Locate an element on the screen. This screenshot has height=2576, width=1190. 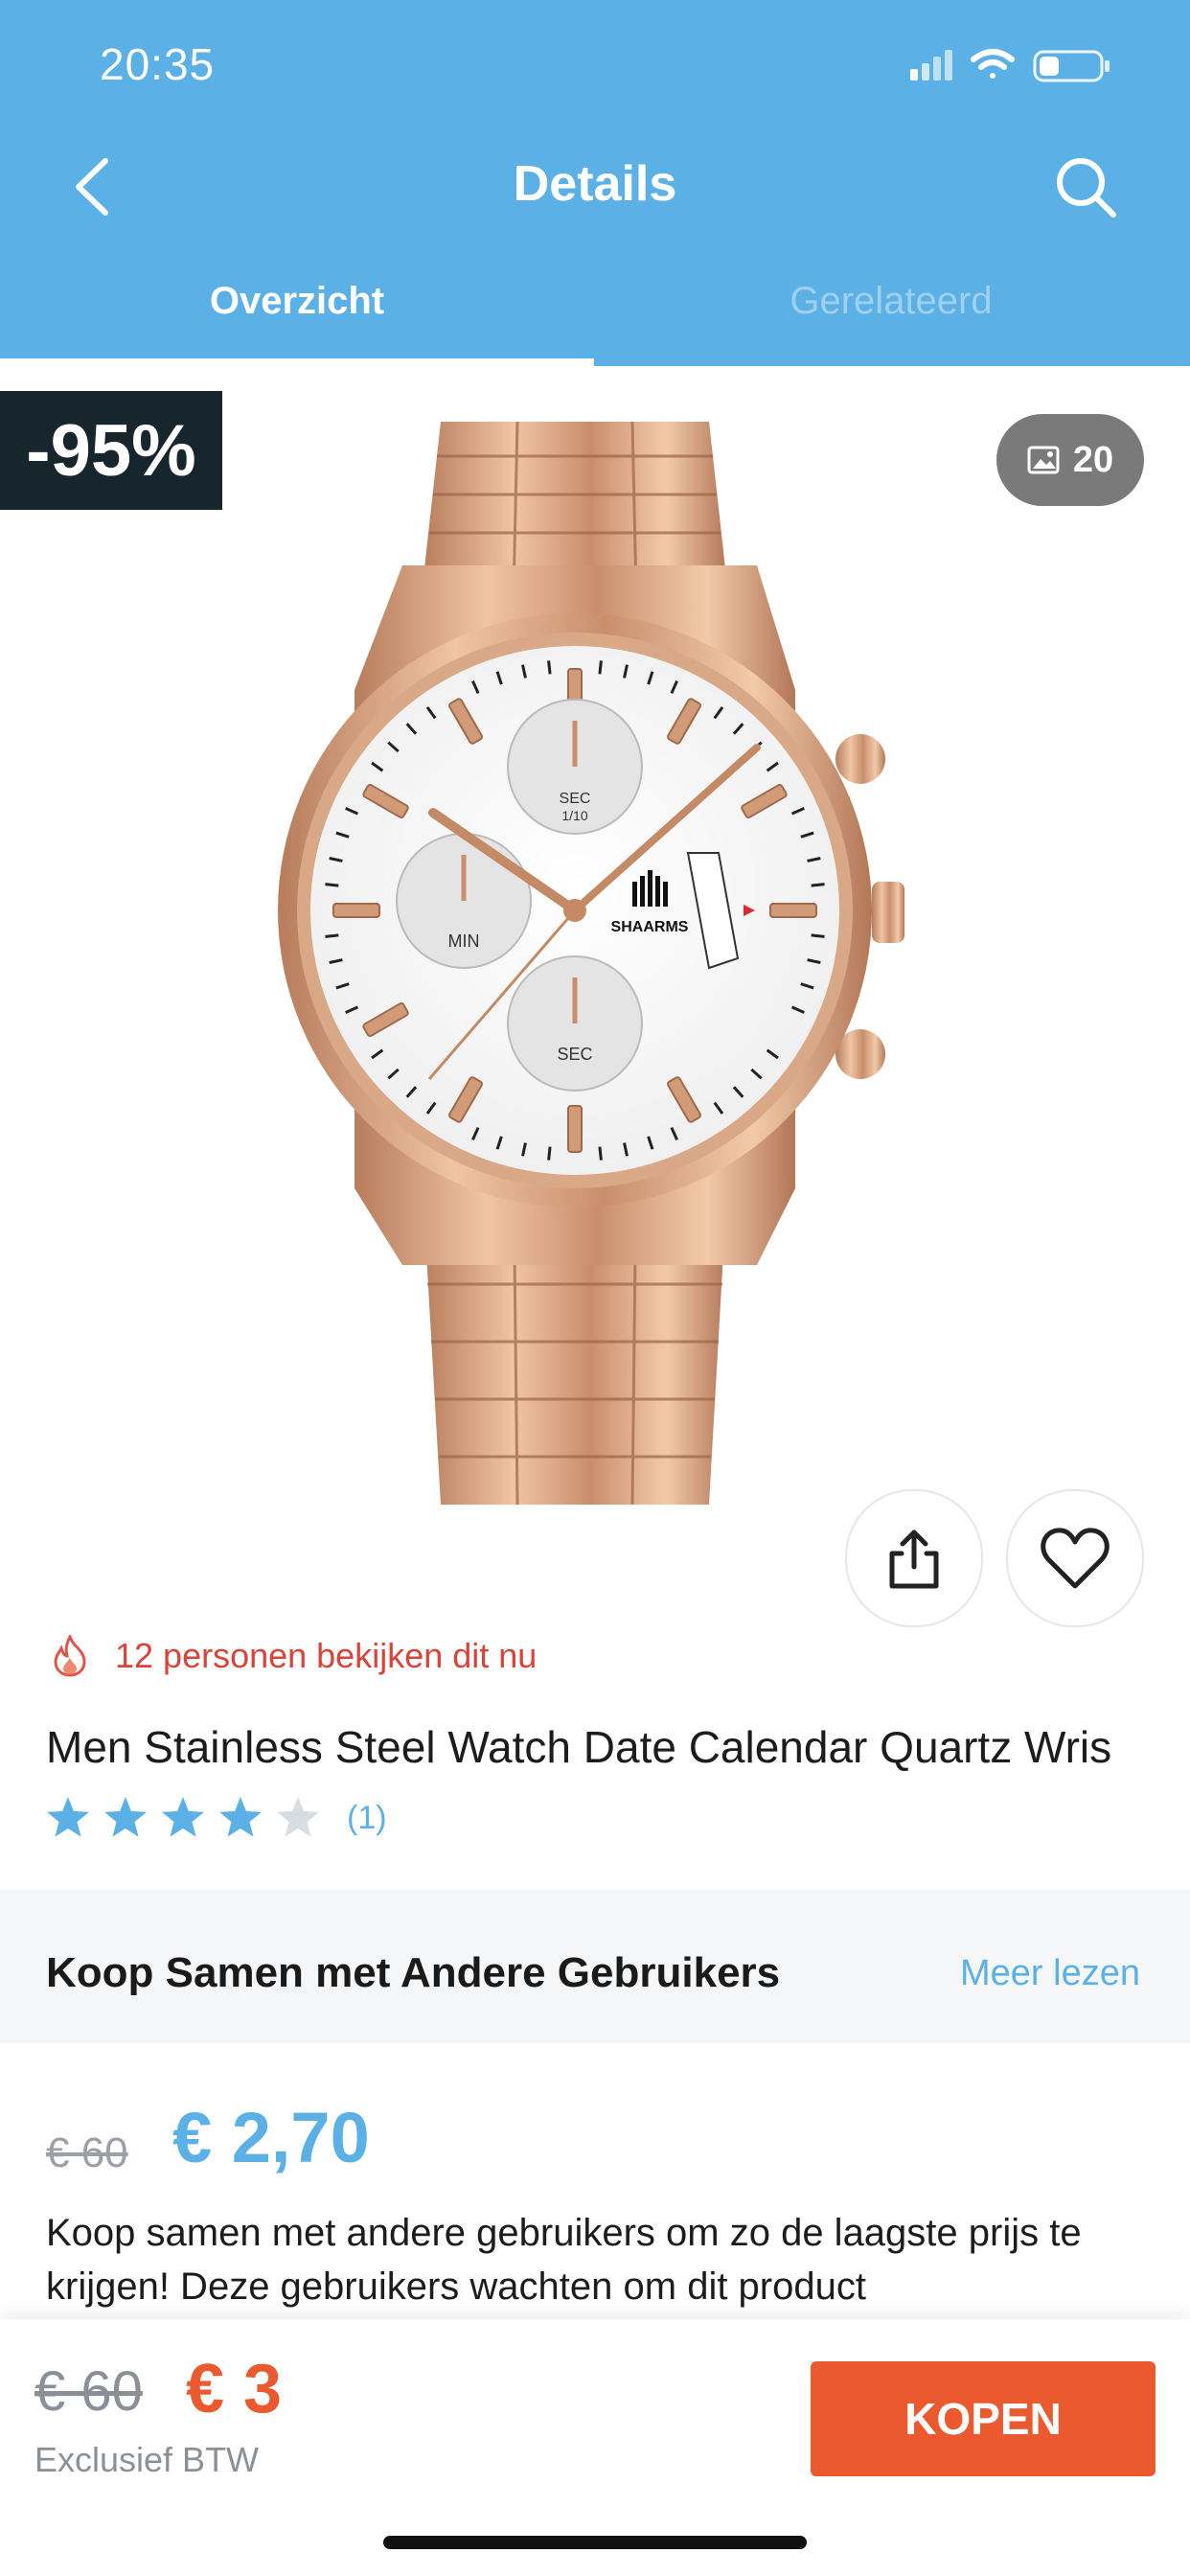
group-old-price: € 60 is located at coordinates (87, 2152).